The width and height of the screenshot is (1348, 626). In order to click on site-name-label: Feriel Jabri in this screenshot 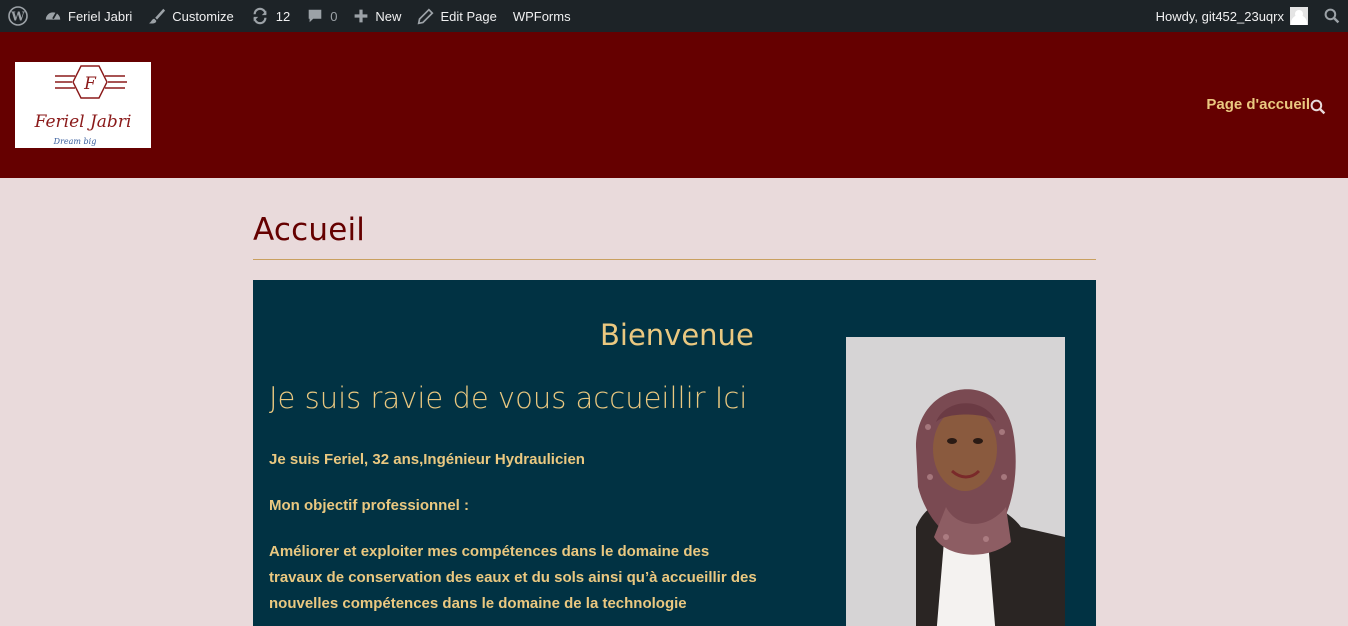, I will do `click(100, 16)`.